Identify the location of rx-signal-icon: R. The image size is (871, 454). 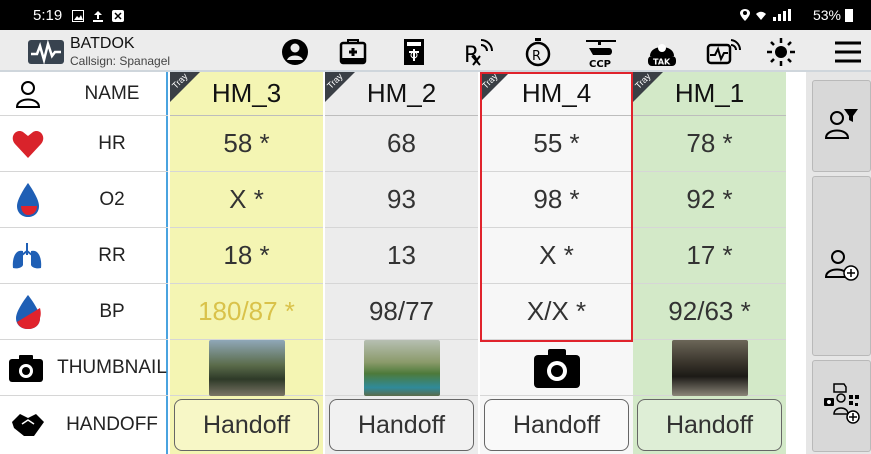
(478, 52).